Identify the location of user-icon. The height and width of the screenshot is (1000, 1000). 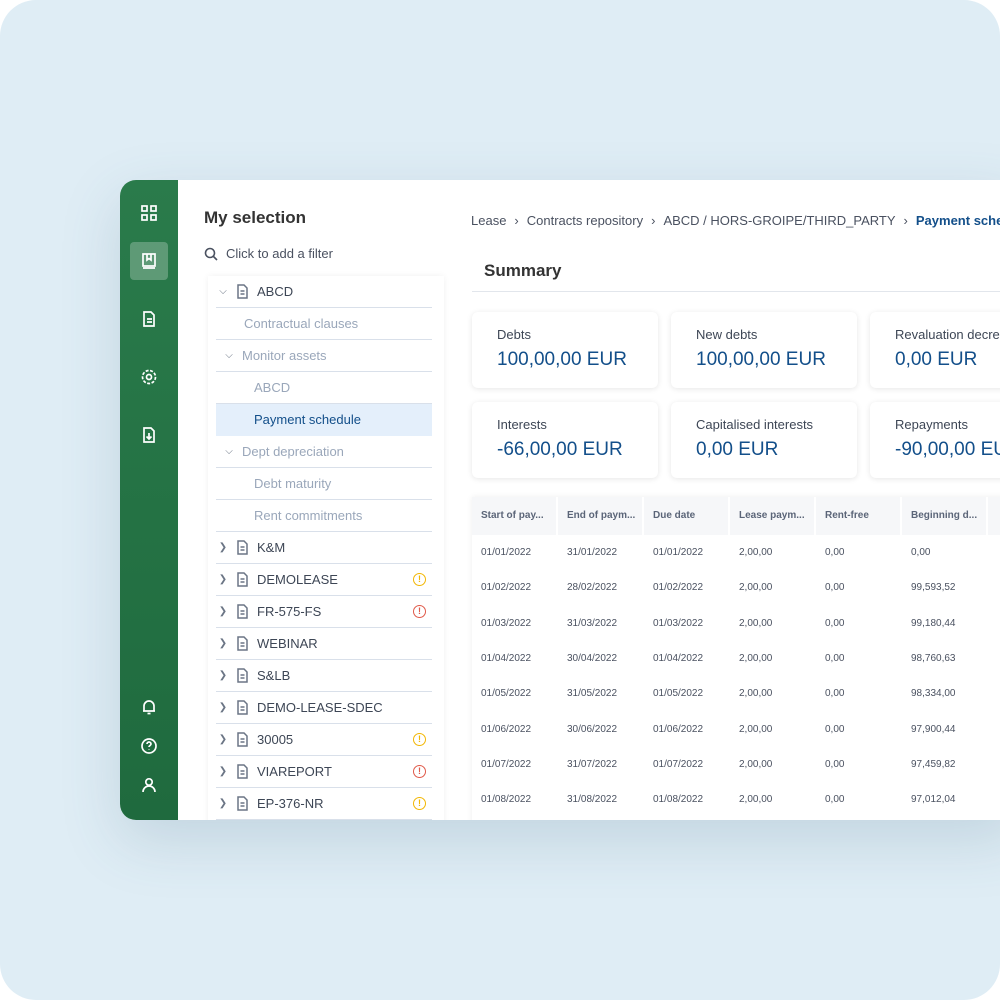
(149, 785).